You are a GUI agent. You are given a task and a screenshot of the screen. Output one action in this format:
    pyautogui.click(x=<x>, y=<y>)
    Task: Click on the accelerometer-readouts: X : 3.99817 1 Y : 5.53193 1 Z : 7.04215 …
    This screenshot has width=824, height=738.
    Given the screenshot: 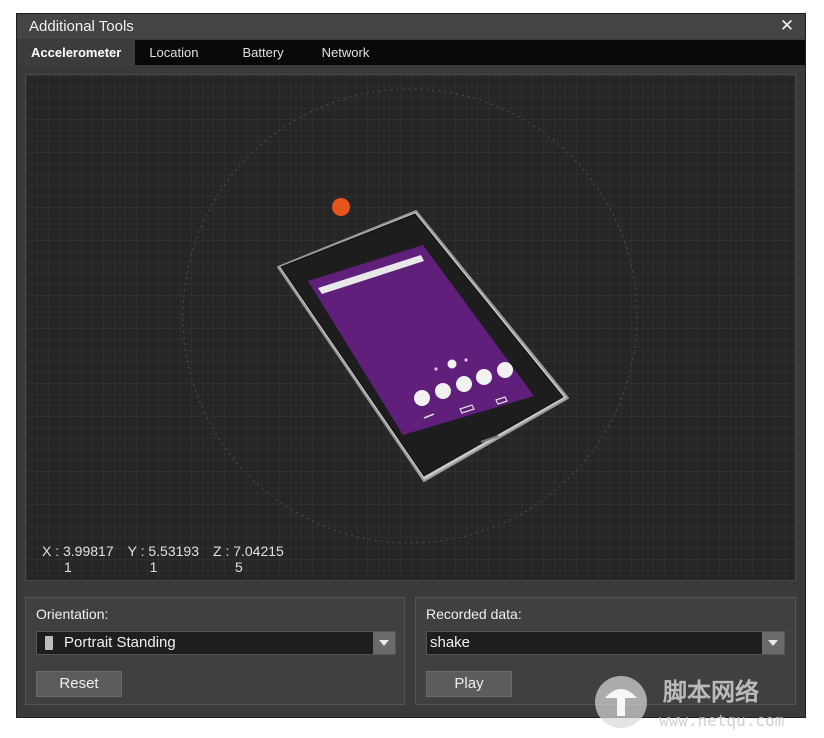 What is the action you would take?
    pyautogui.click(x=170, y=559)
    